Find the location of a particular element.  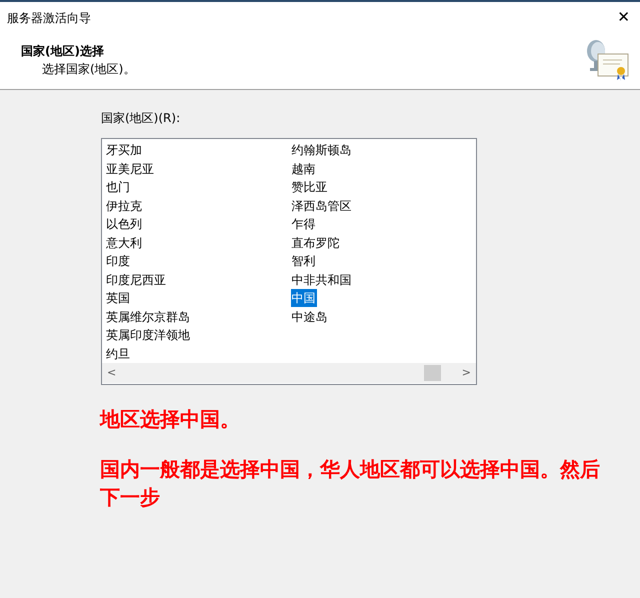

country-item: 智利 is located at coordinates (303, 261).